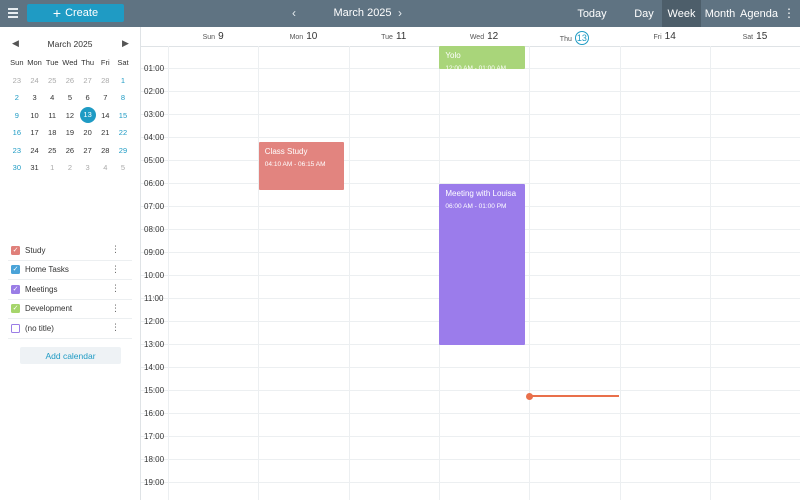 The image size is (800, 500). Describe the element at coordinates (17, 167) in the screenshot. I see `mini-day: 30` at that location.